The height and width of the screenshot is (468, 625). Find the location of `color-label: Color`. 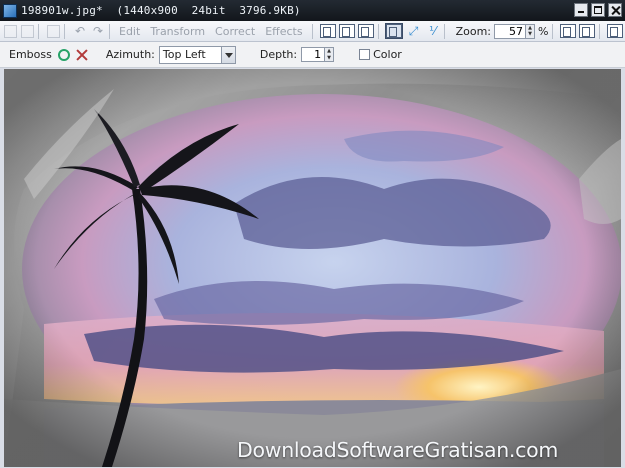

color-label: Color is located at coordinates (387, 54).